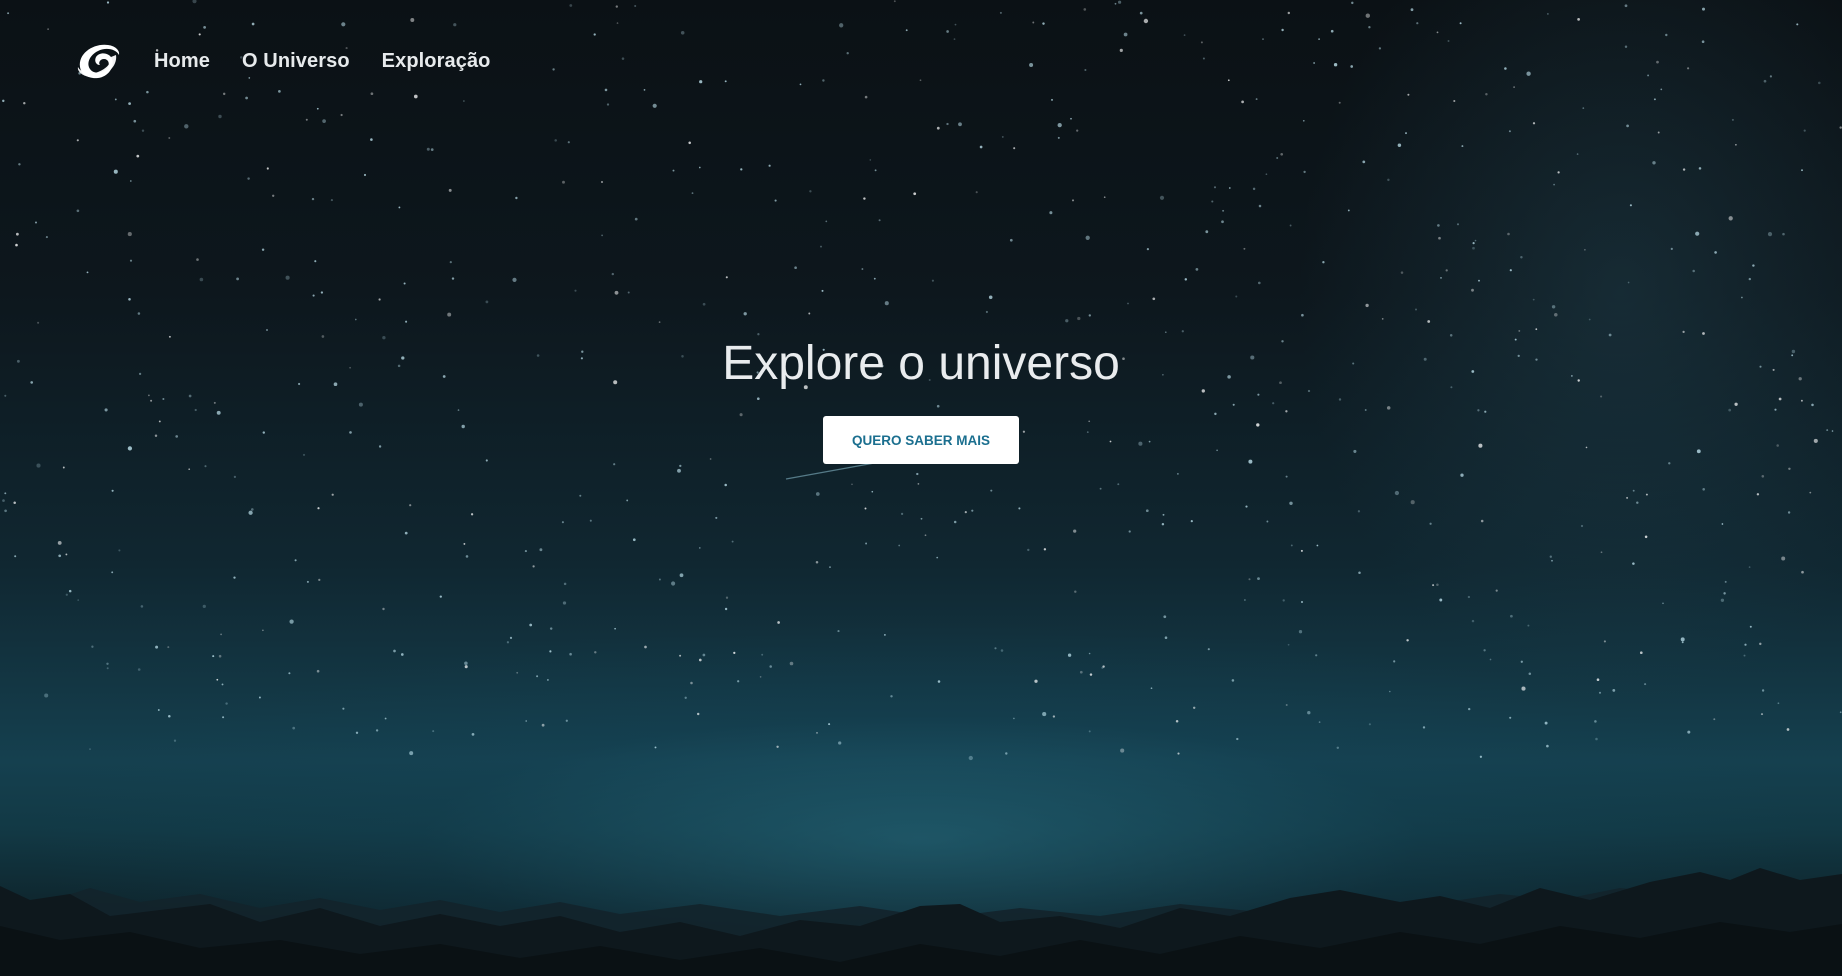 This screenshot has width=1842, height=976. Describe the element at coordinates (921, 922) in the screenshot. I see `mountain-silhouette` at that location.